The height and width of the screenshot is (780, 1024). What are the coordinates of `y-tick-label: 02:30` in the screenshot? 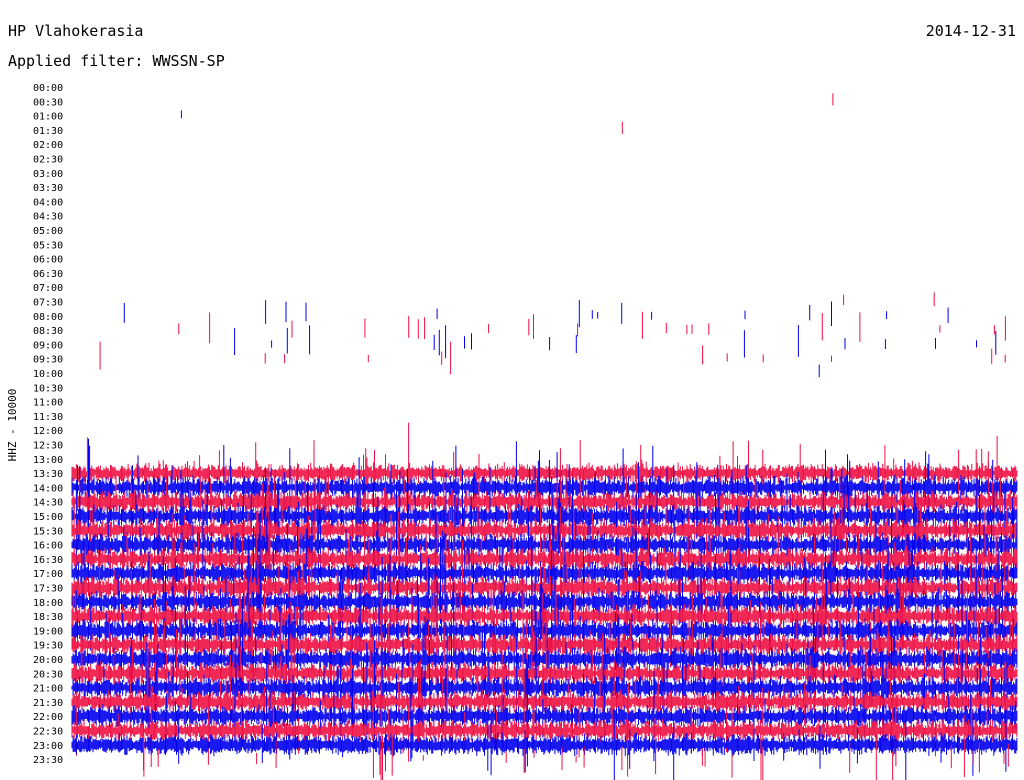 It's located at (48, 160).